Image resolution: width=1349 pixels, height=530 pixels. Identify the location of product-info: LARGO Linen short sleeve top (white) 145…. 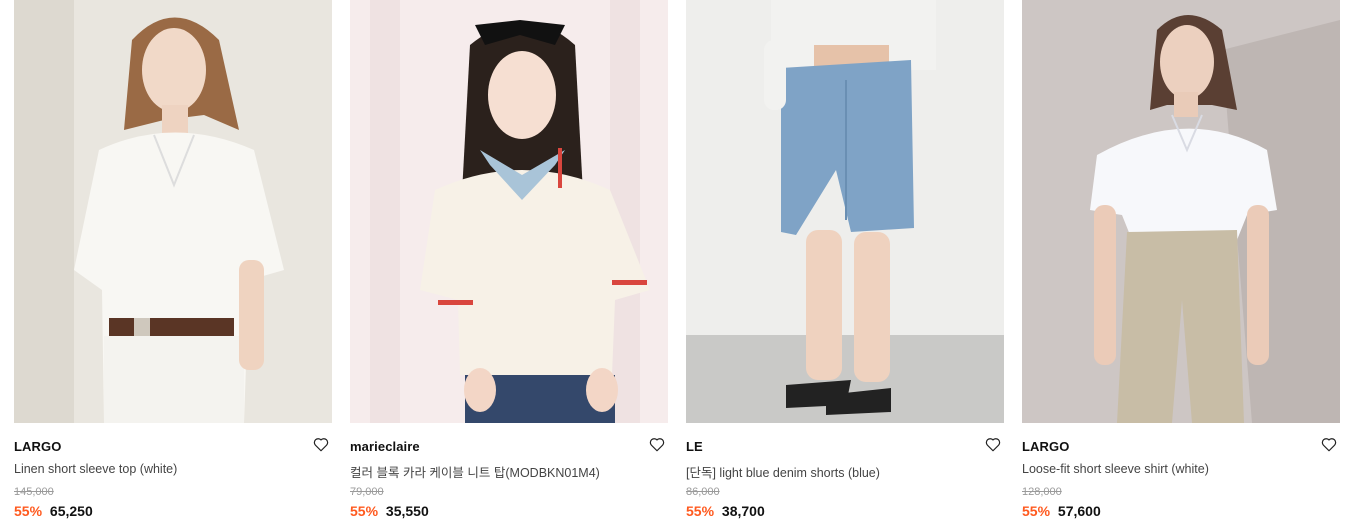
(173, 476).